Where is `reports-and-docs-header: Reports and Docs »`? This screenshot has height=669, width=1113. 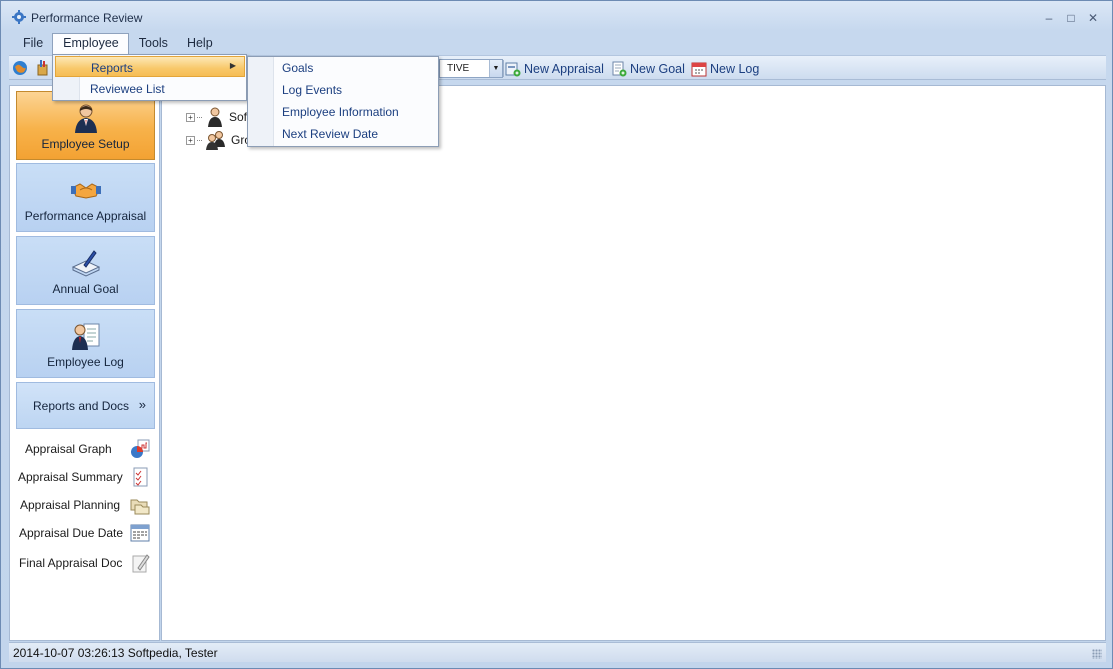
reports-and-docs-header: Reports and Docs » is located at coordinates (85, 405).